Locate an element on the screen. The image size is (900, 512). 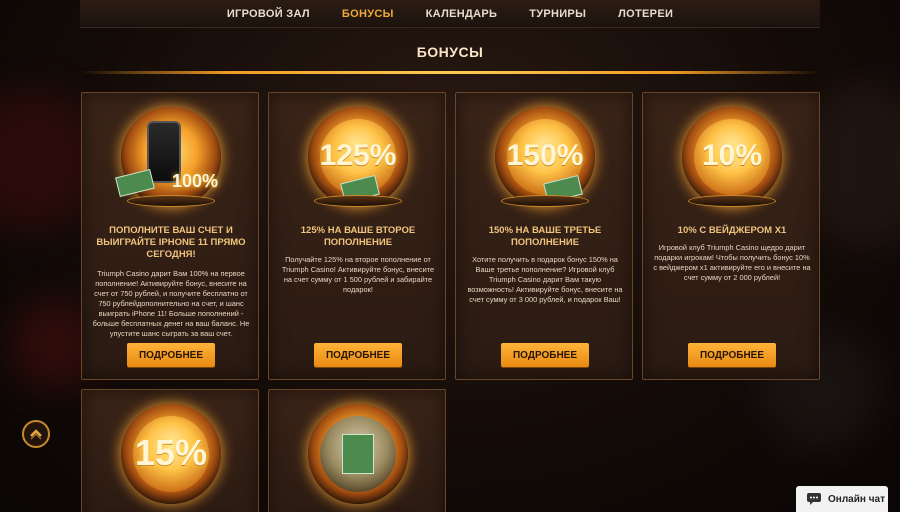
bonus-art is located at coordinates (358, 454).